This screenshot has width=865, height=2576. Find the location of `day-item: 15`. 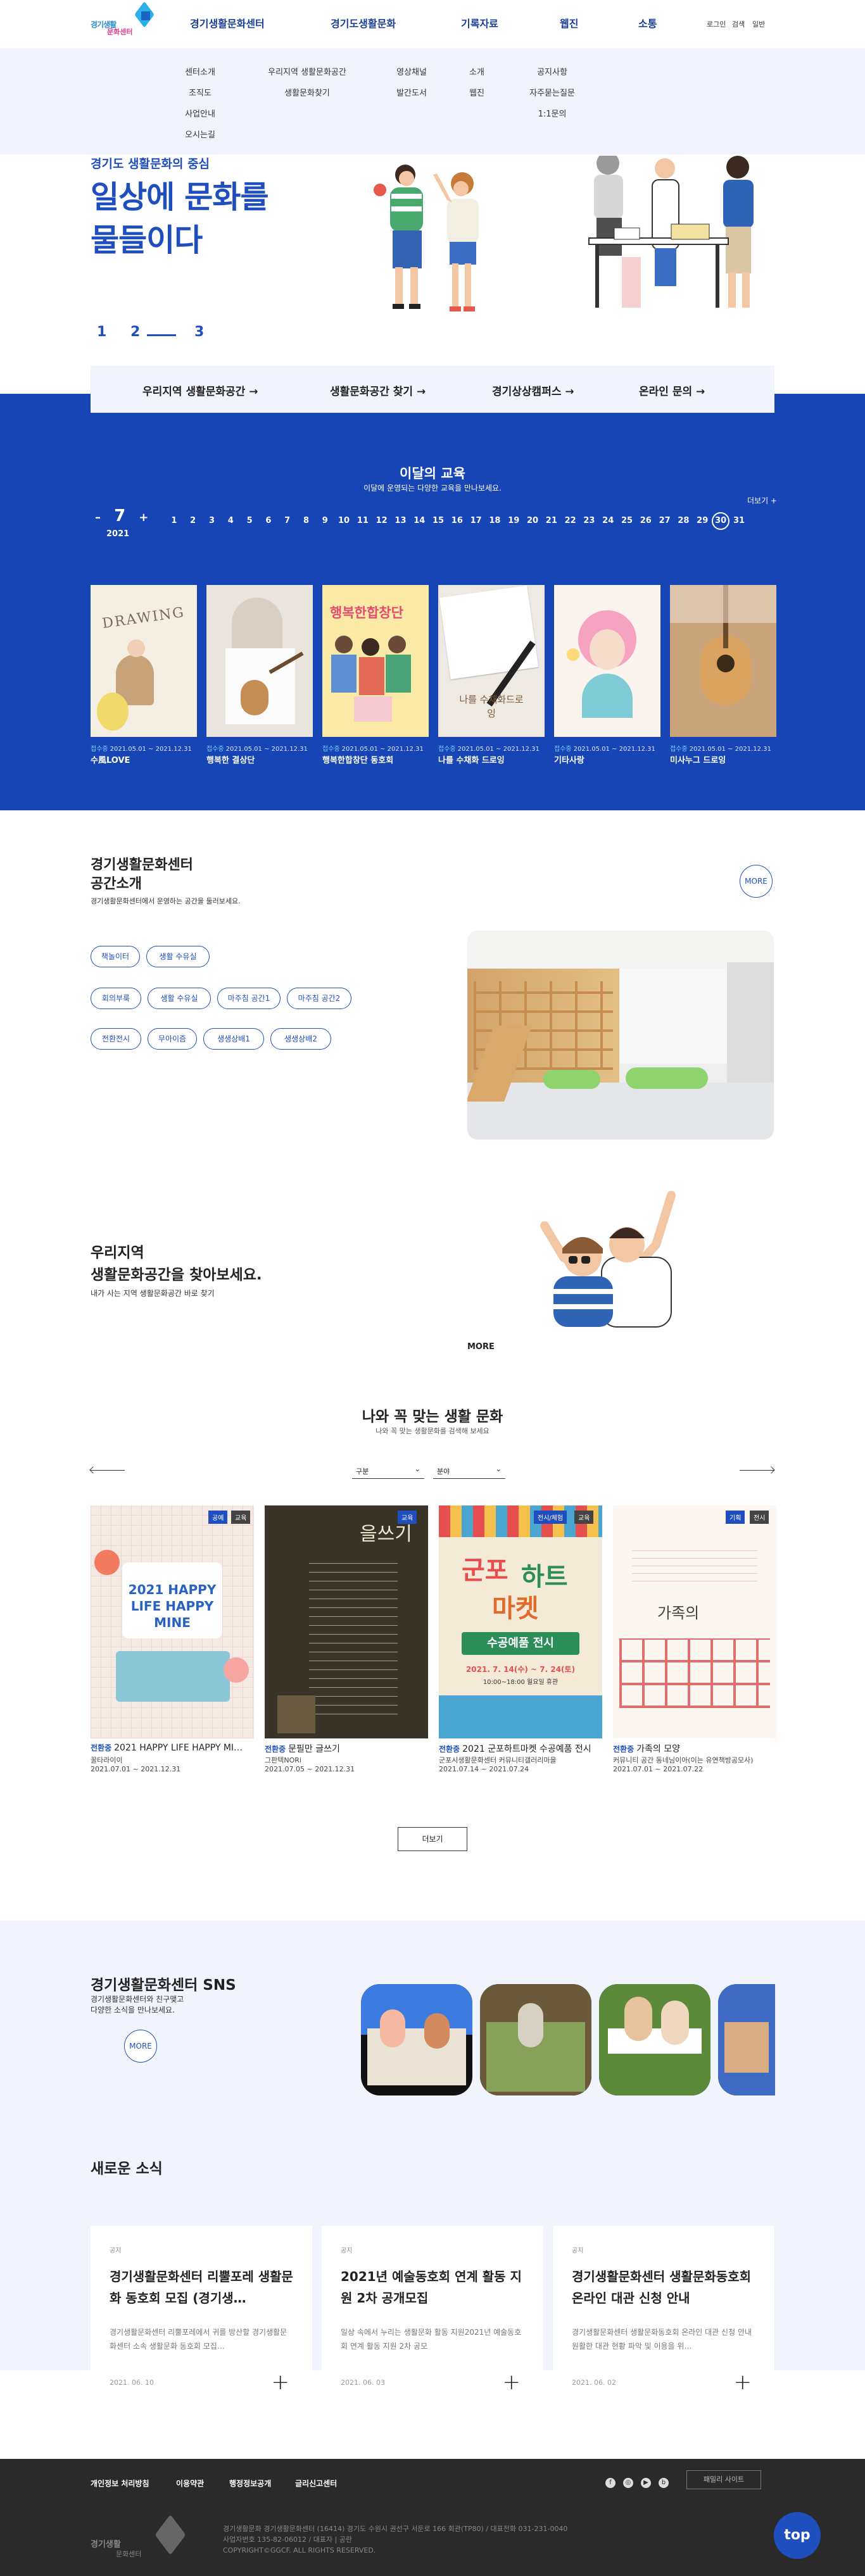

day-item: 15 is located at coordinates (438, 520).